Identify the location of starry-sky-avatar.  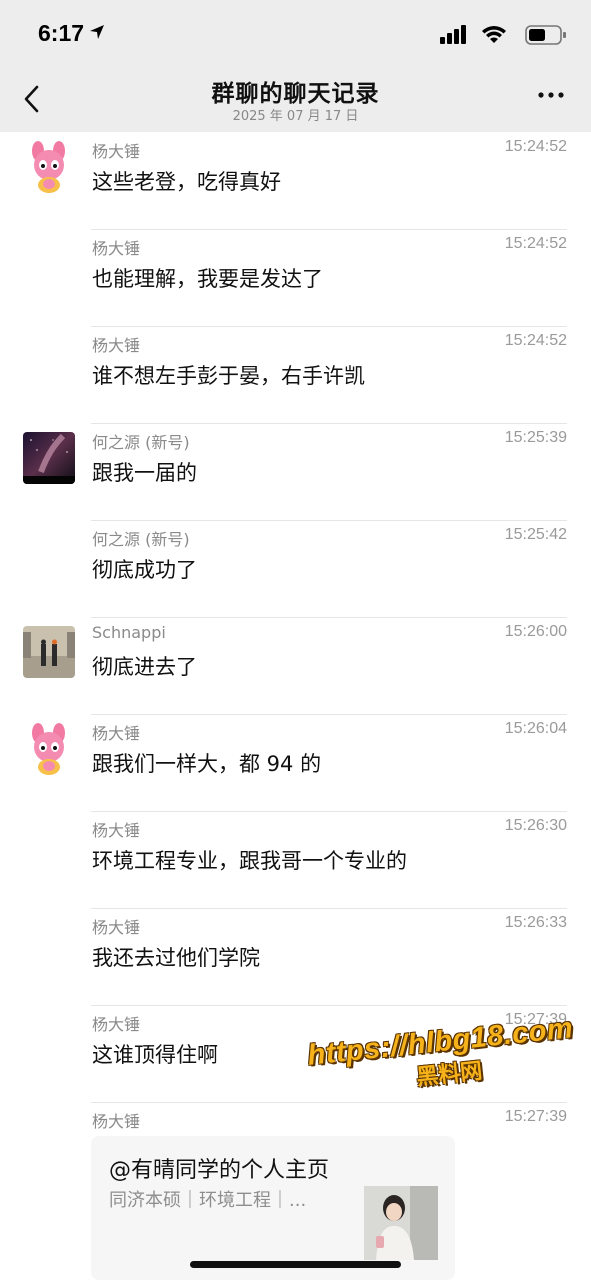
(49, 458).